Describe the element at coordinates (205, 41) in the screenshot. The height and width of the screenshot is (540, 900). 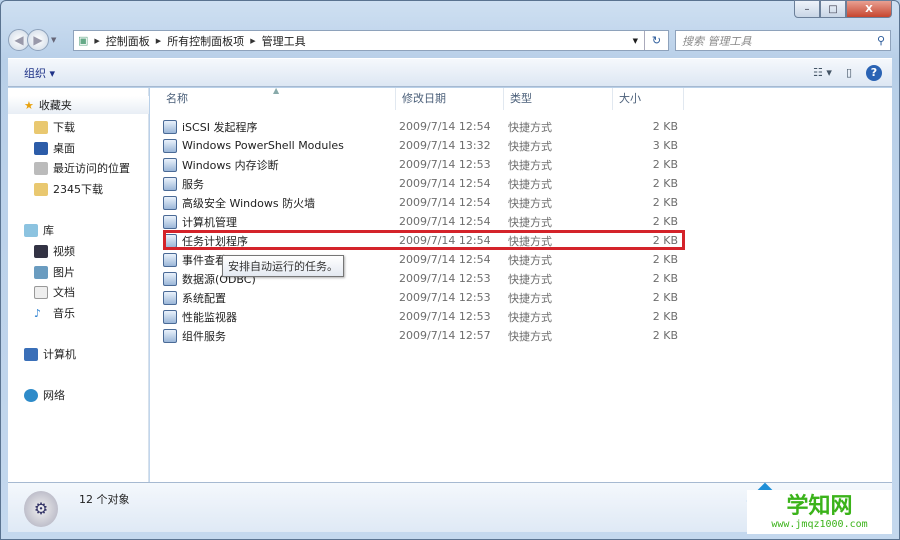
I see `breadcrumb-all-items: 所有控制面板项` at that location.